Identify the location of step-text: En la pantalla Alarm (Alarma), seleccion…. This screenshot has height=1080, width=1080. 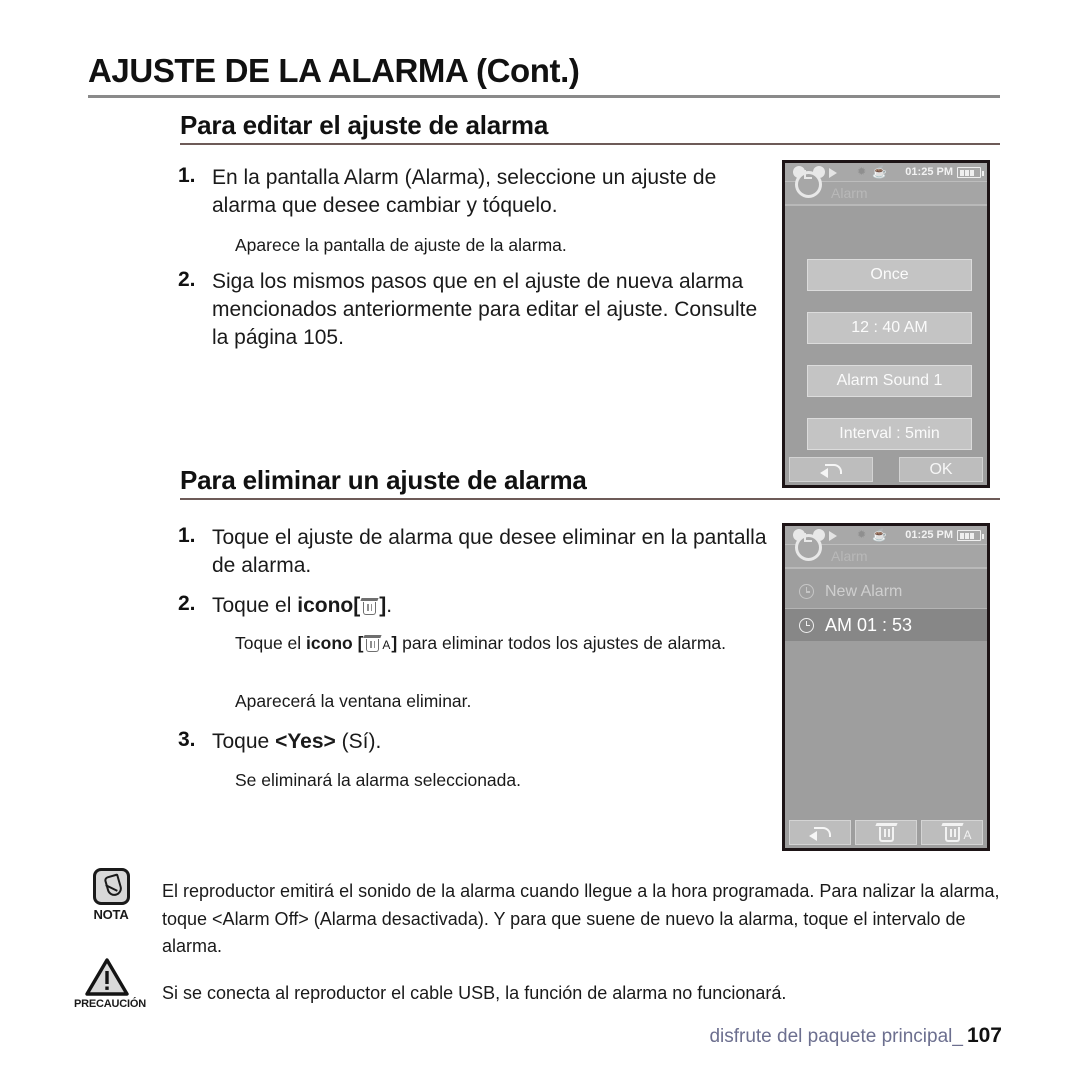
(464, 191).